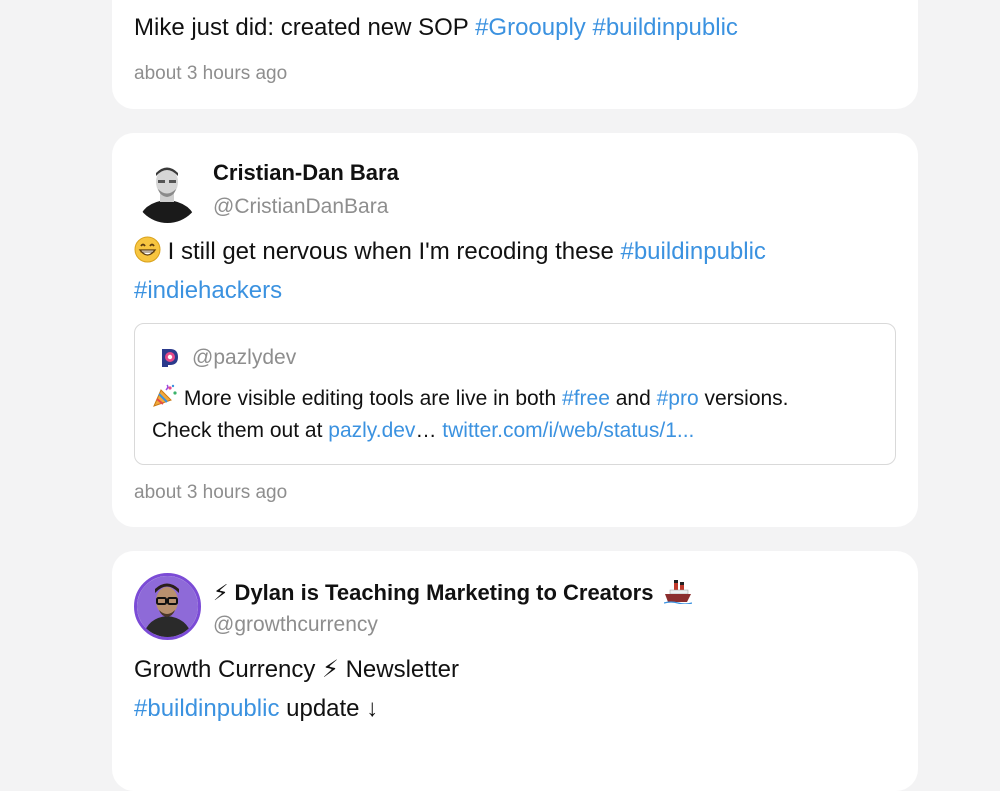  Describe the element at coordinates (295, 625) in the screenshot. I see `author-handle: @growthcurrency` at that location.